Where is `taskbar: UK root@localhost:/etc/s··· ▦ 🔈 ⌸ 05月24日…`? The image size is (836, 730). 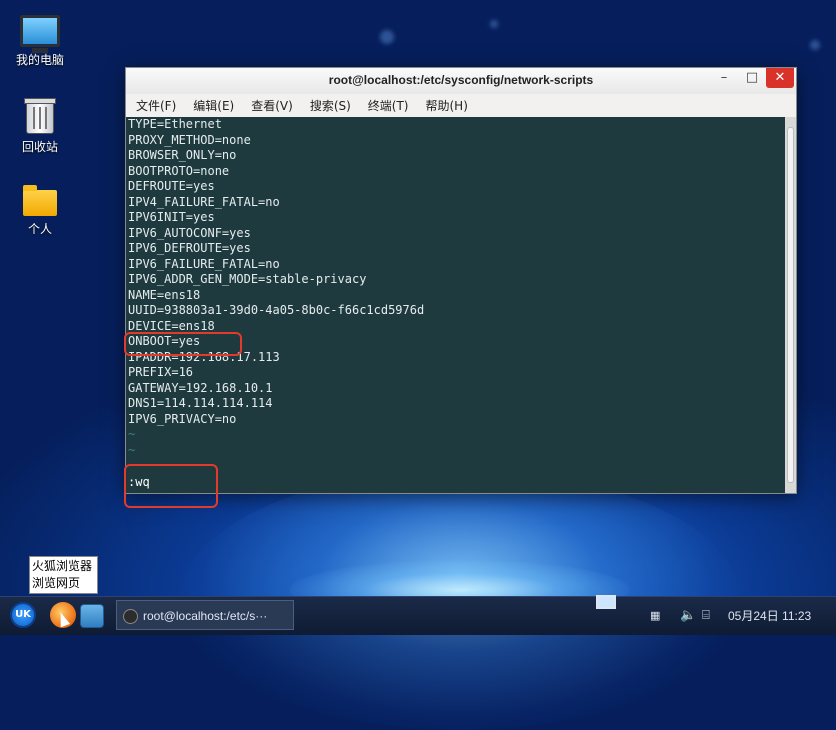
taskbar: UK root@localhost:/etc/s··· ▦ 🔈 ⌸ 05月24日… is located at coordinates (418, 615).